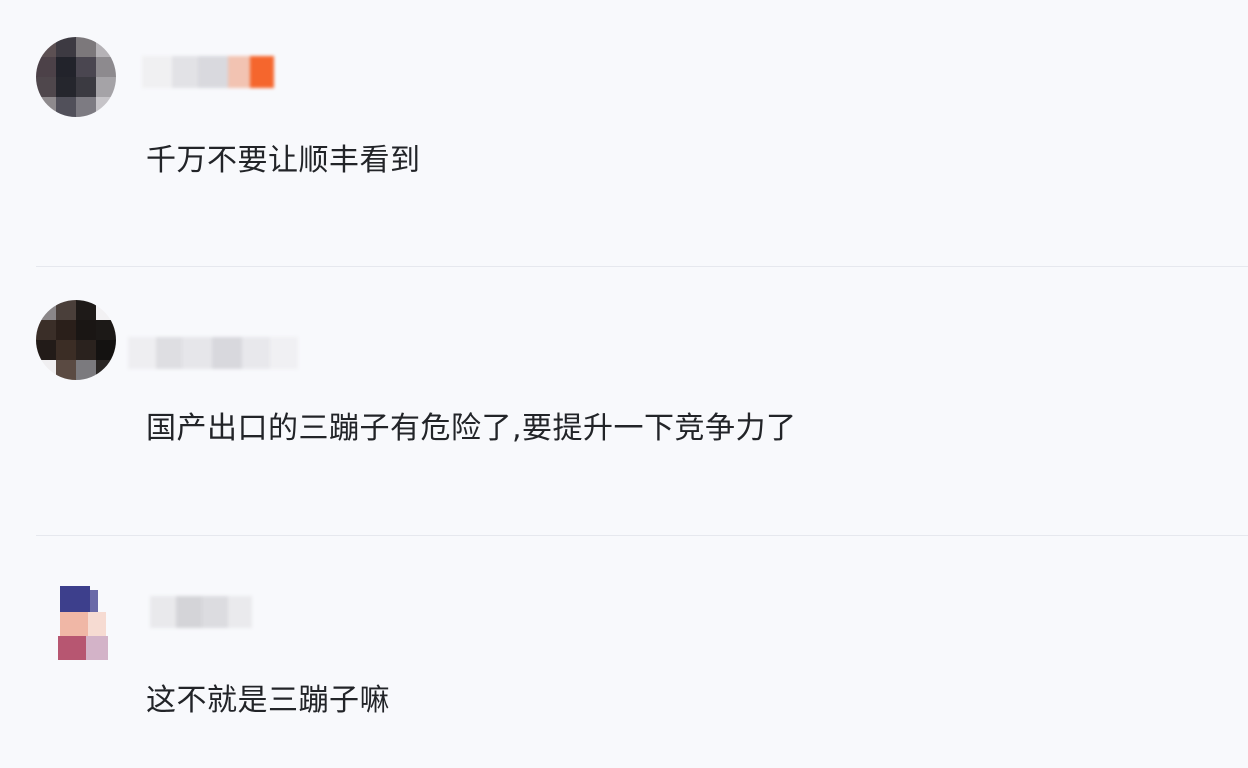  What do you see at coordinates (283, 160) in the screenshot?
I see `comment-text: 千万不要让顺丰看到` at bounding box center [283, 160].